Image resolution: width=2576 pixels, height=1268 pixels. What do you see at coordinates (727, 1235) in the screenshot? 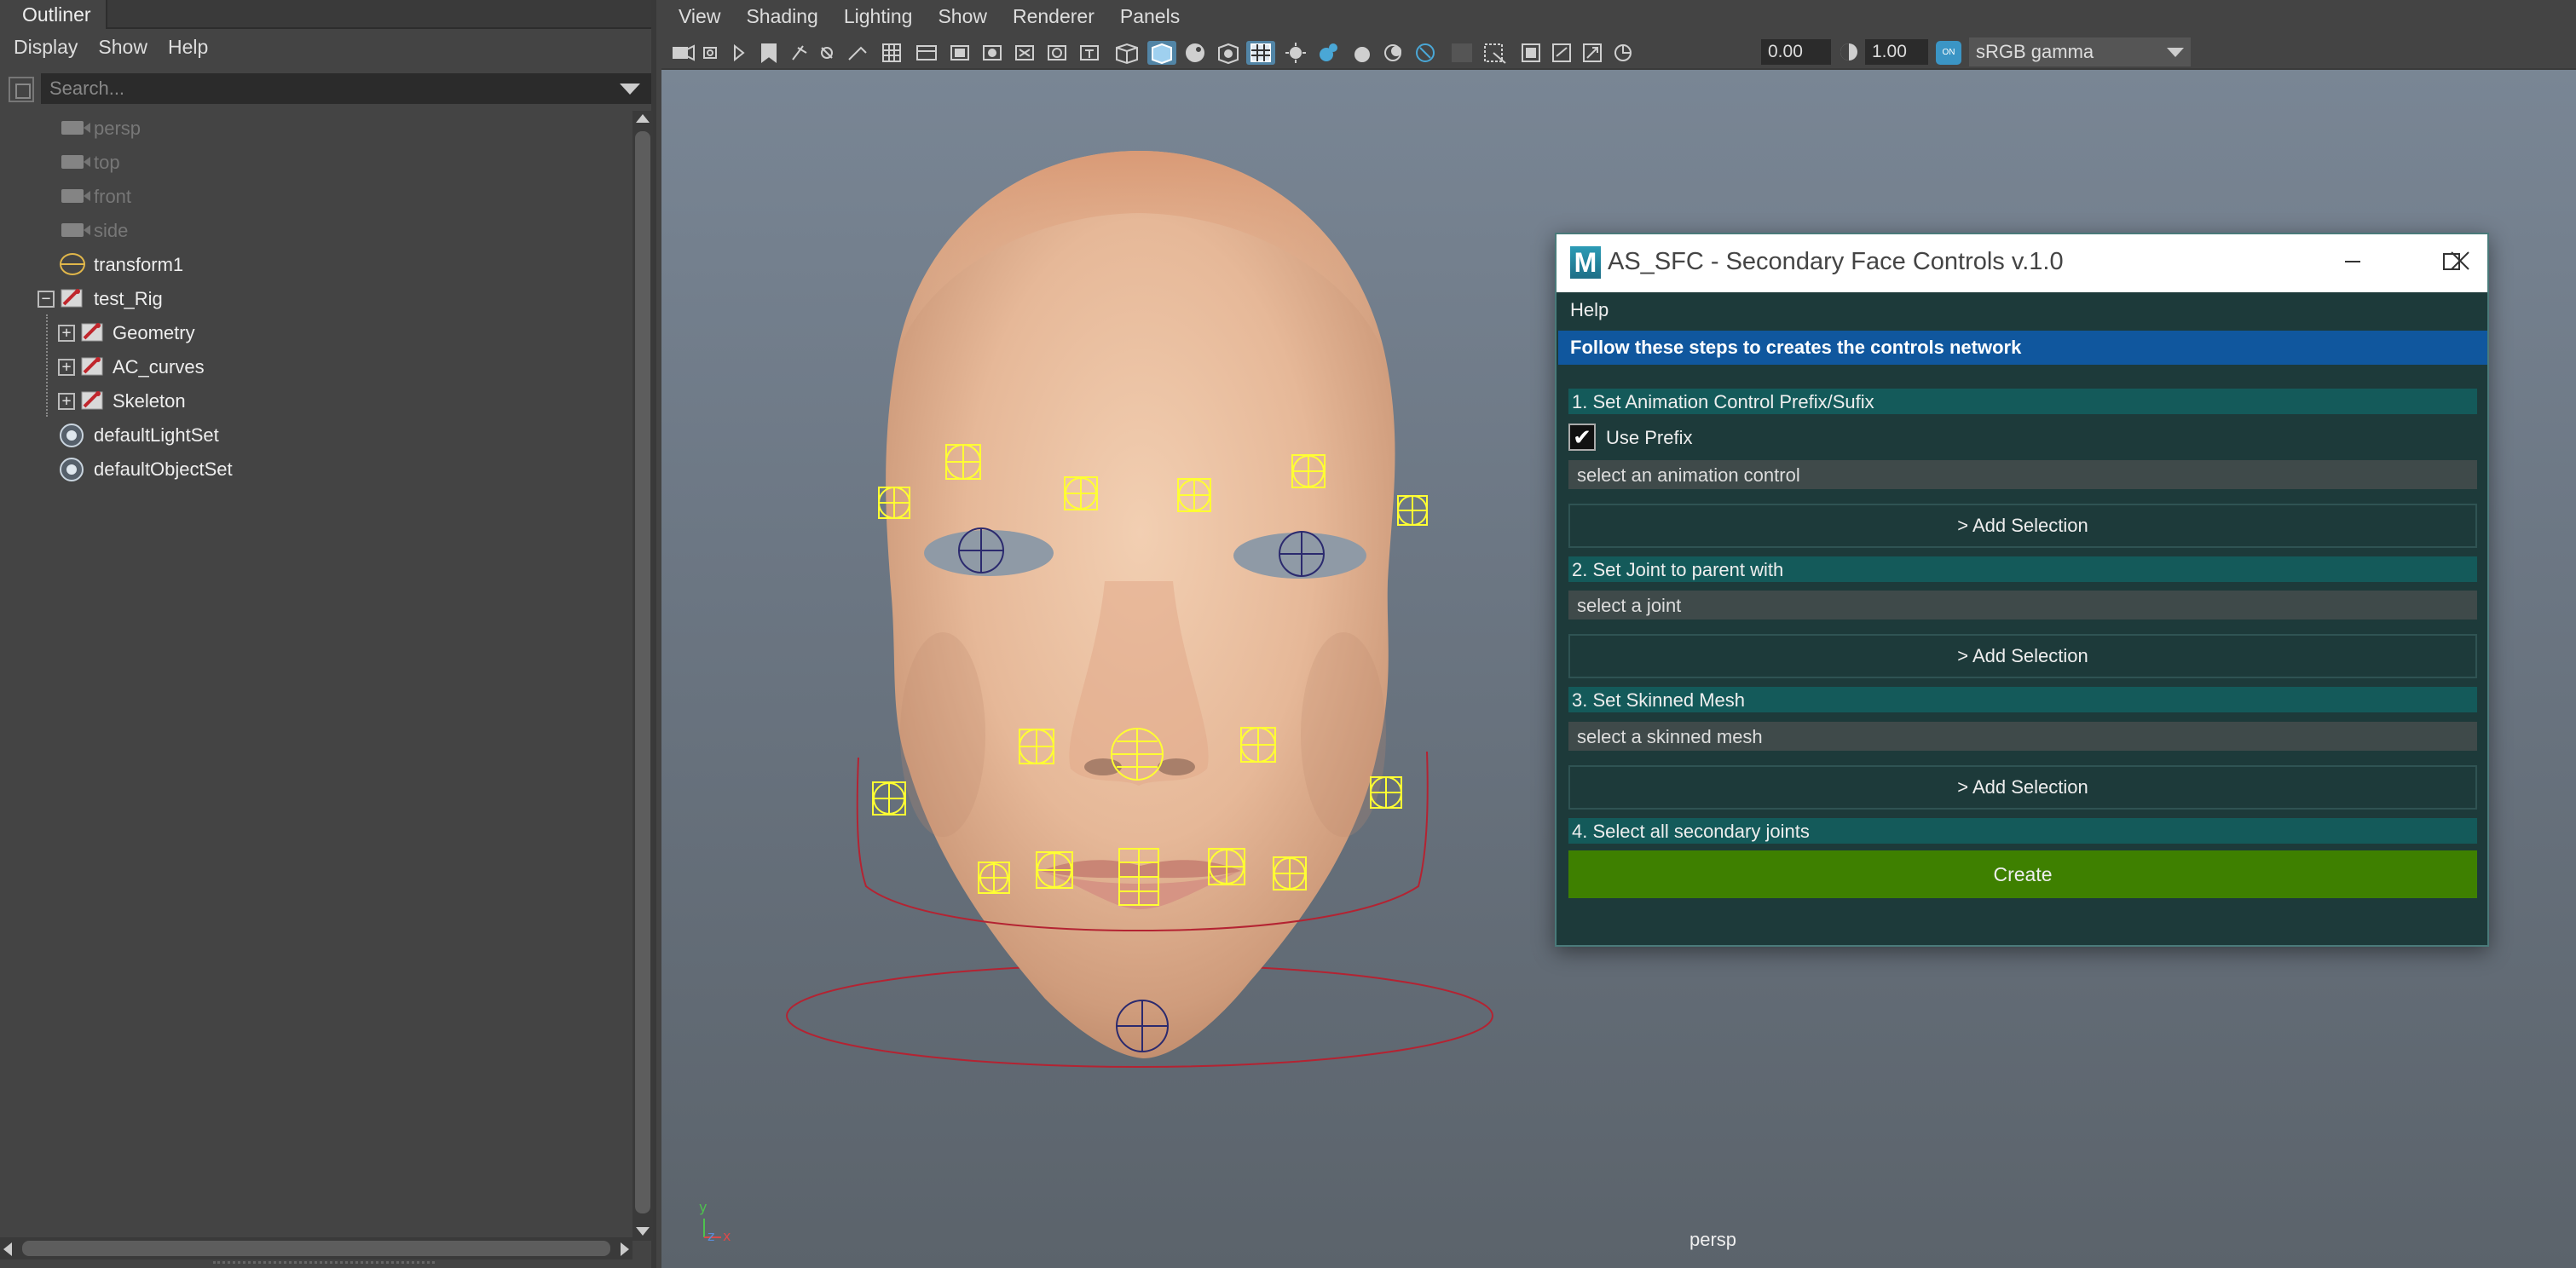
I see `axis-x-label: x` at bounding box center [727, 1235].